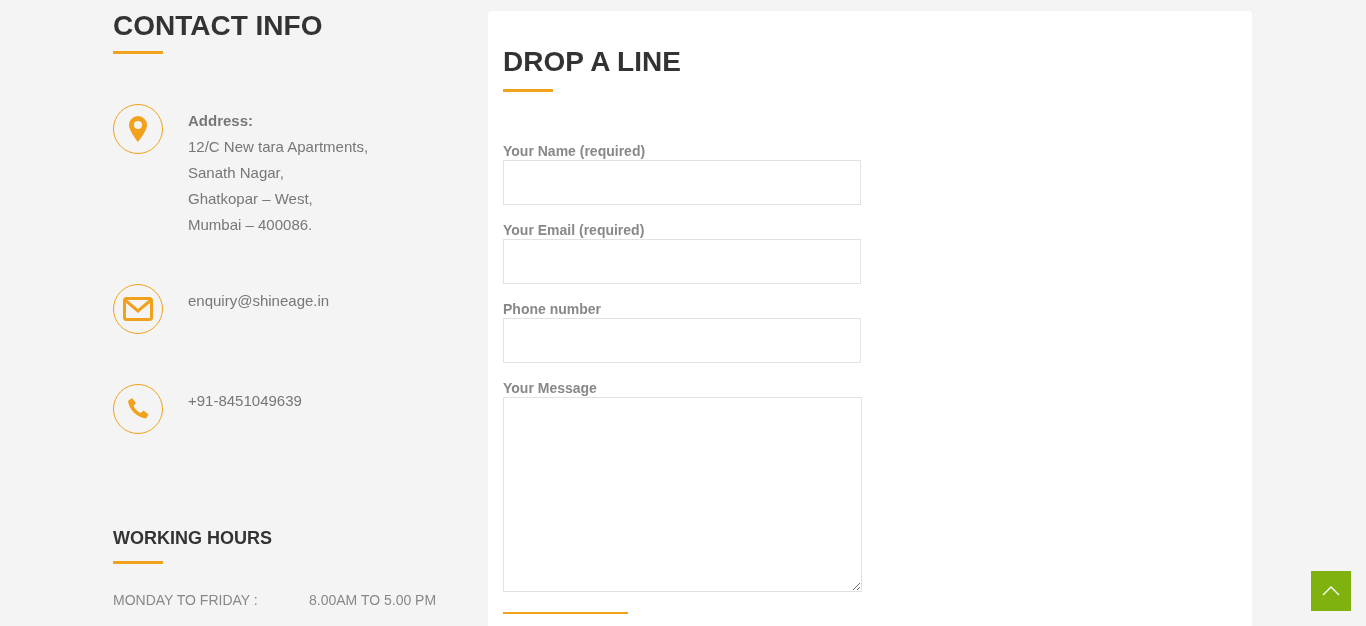  Describe the element at coordinates (682, 494) in the screenshot. I see `message-field` at that location.